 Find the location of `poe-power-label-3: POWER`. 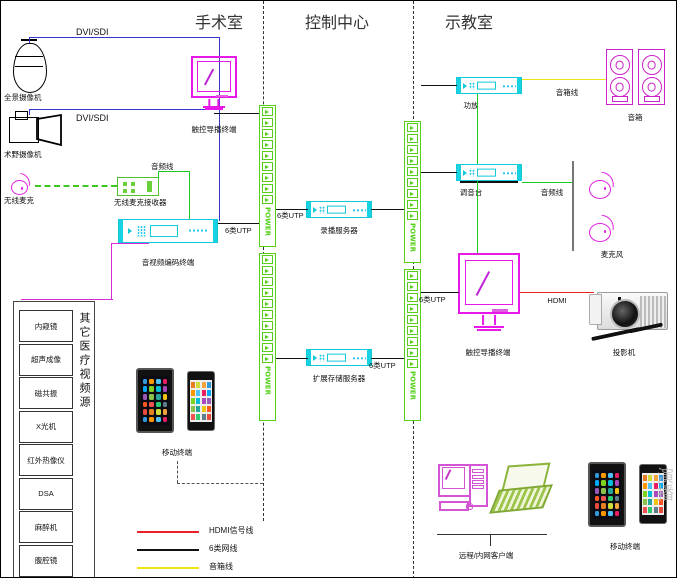

poe-power-label-3: POWER is located at coordinates (412, 237).